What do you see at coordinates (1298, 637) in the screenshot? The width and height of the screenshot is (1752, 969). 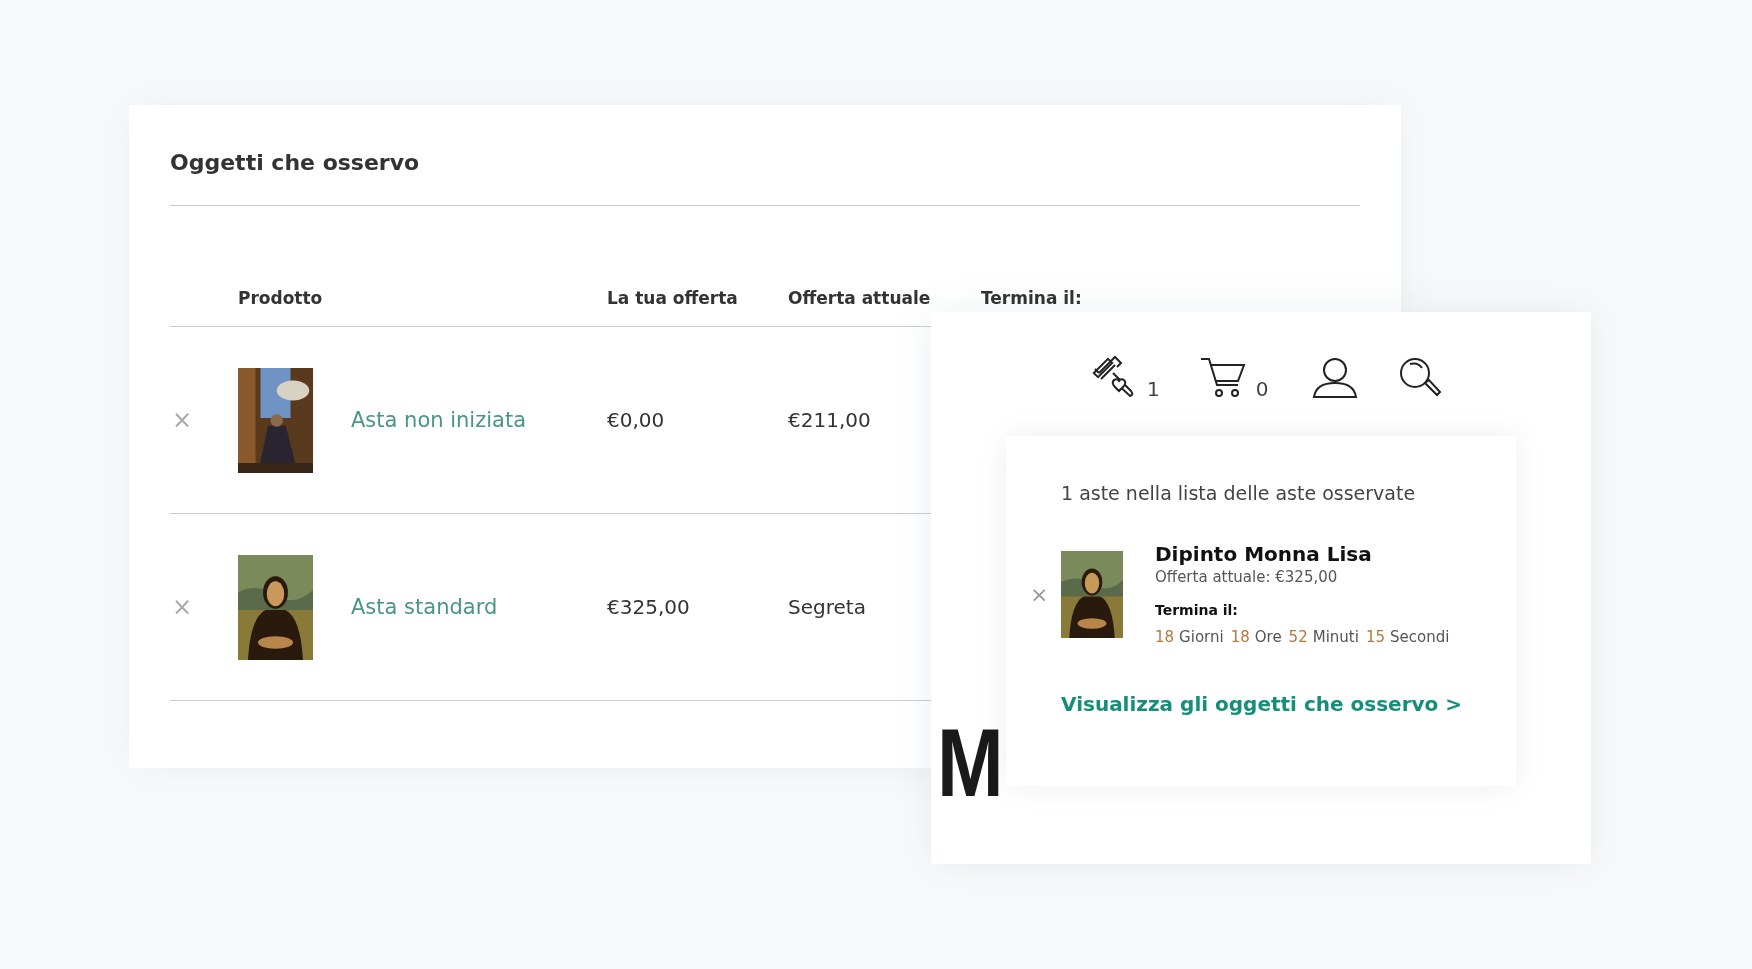 I see `countdown-value: 52` at bounding box center [1298, 637].